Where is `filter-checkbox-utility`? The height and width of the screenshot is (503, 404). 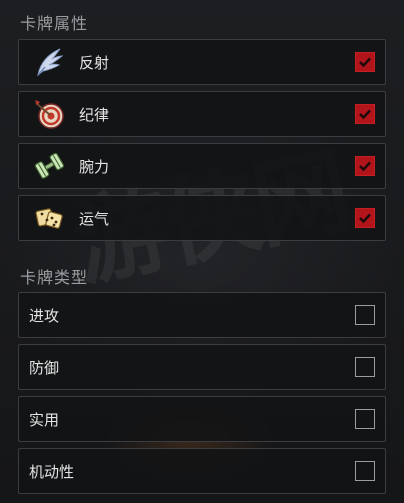
filter-checkbox-utility is located at coordinates (365, 419).